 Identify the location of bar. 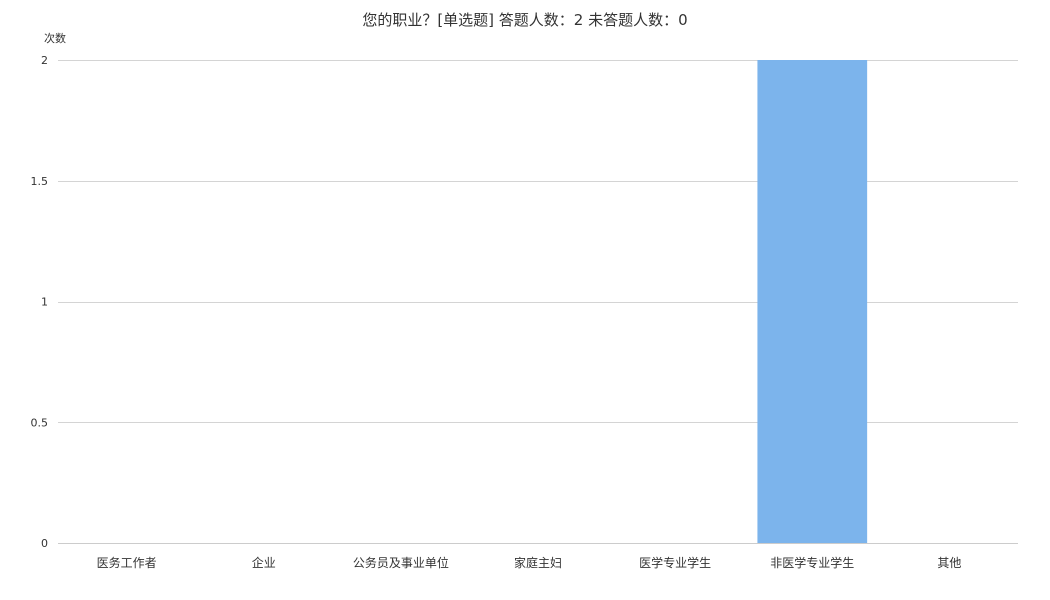
(812, 301).